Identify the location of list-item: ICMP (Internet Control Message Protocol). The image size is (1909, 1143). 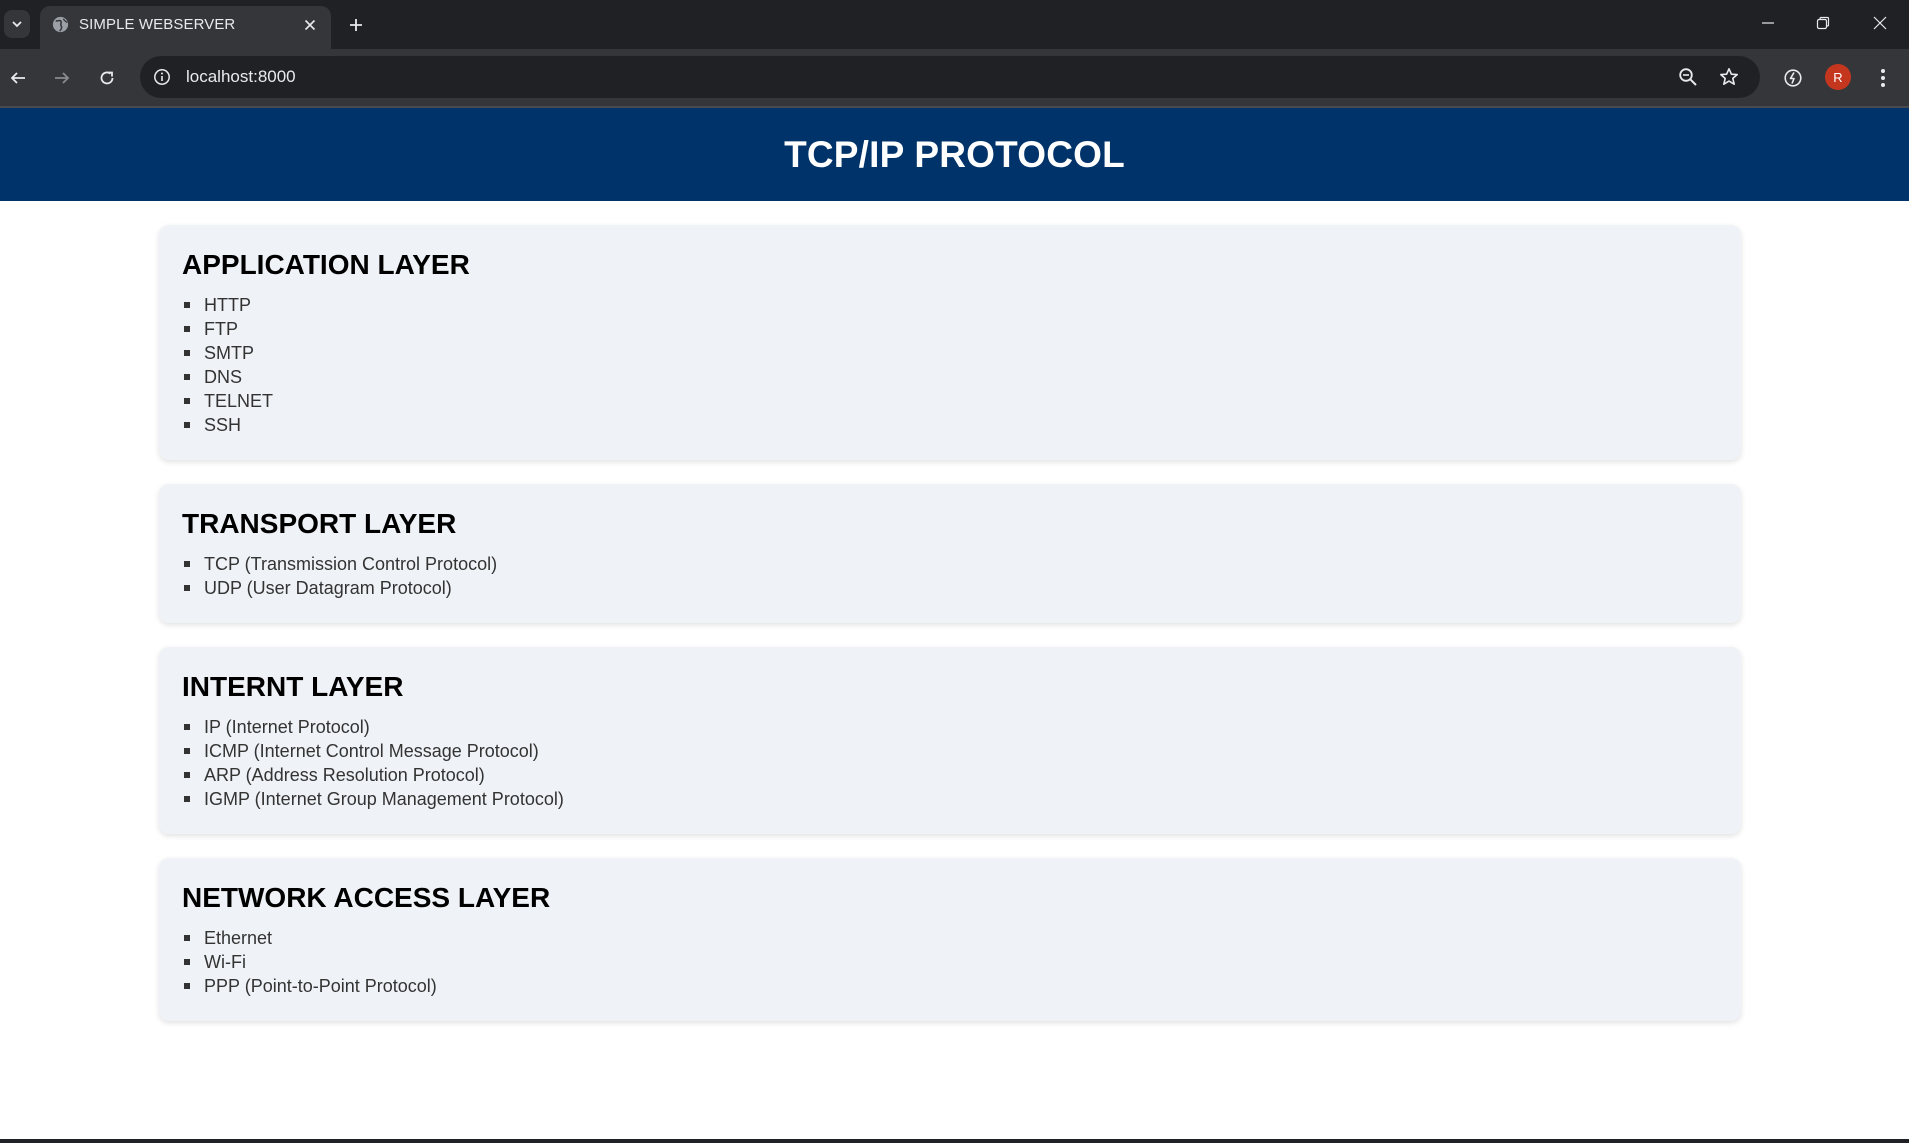
(374, 751).